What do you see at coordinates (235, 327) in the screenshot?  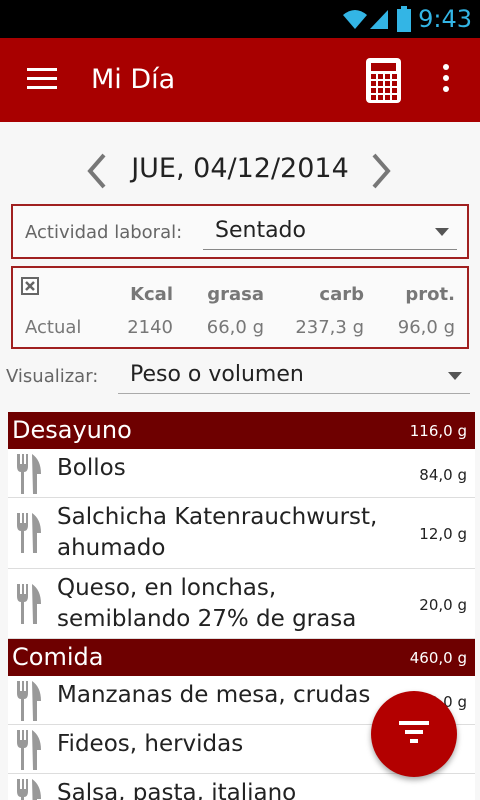 I see `value-grasa: 66,0 g` at bounding box center [235, 327].